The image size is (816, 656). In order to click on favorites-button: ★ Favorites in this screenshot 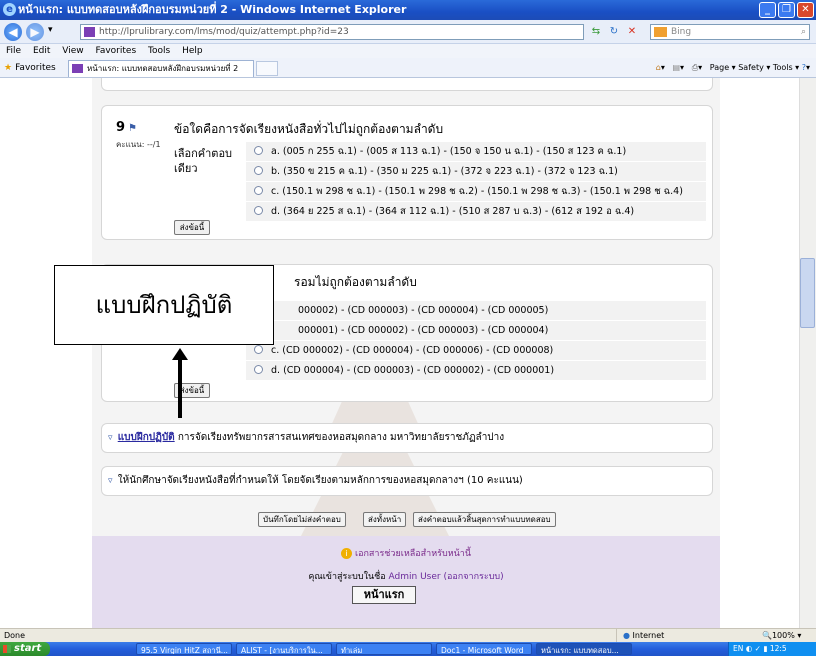, I will do `click(30, 68)`.